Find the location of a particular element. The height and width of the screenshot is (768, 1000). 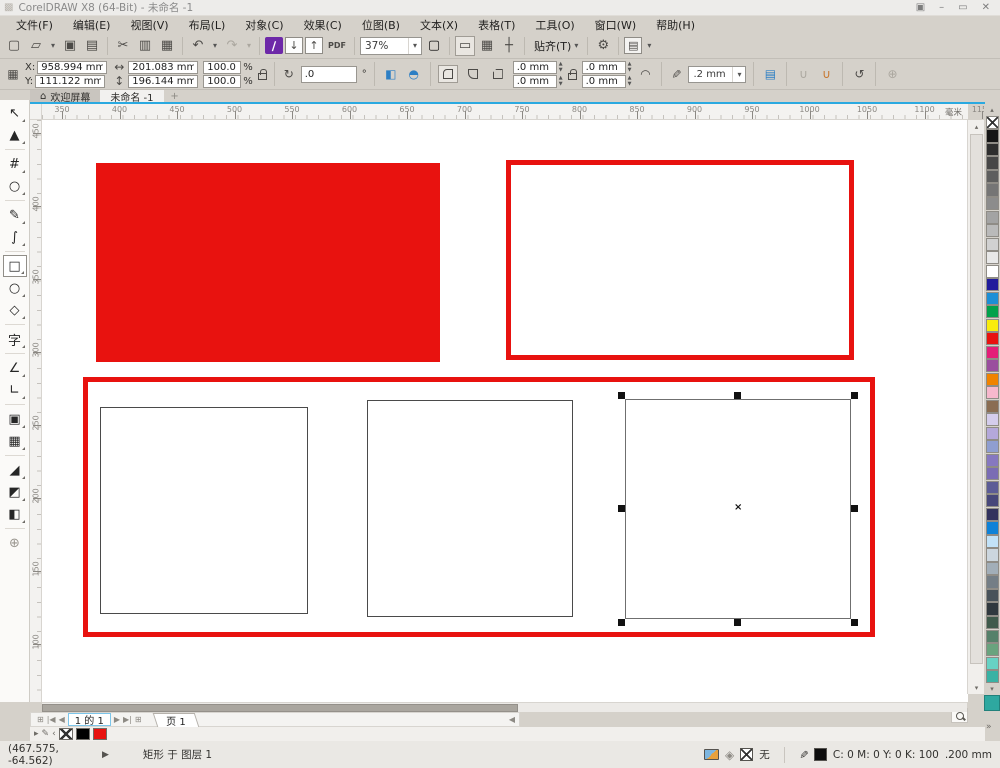

undo-dropdown-icon: ▾ is located at coordinates (215, 46).